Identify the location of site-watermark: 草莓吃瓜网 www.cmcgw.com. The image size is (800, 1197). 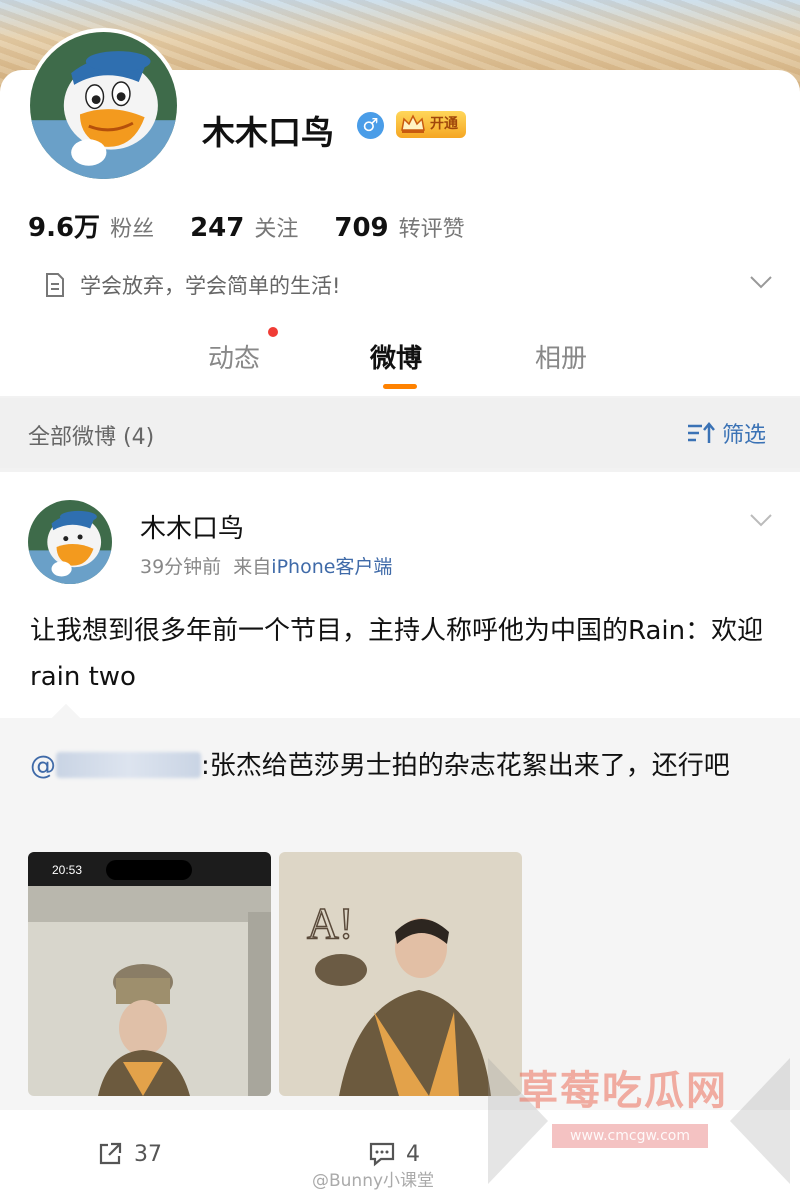
(639, 1121).